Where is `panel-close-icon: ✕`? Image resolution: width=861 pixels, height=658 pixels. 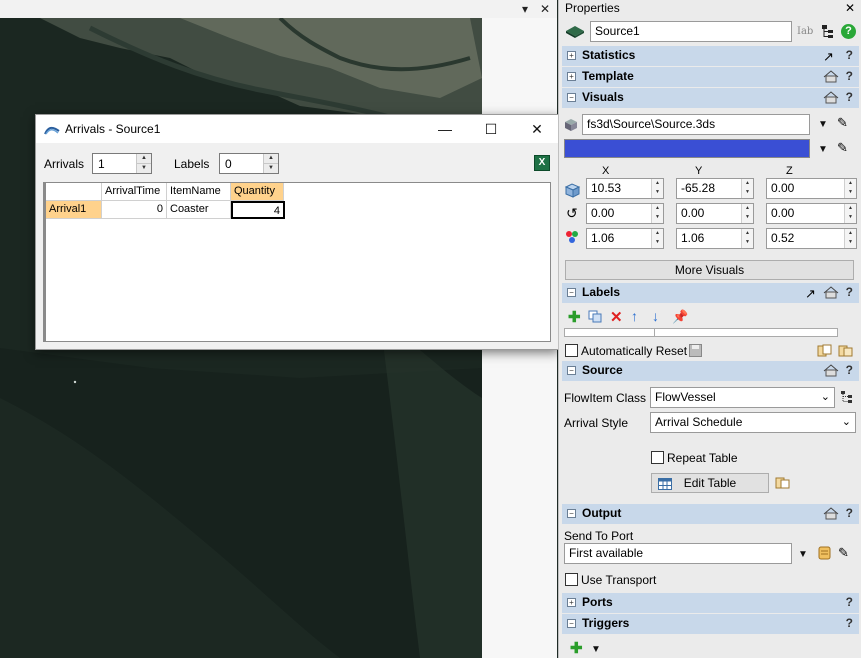 panel-close-icon: ✕ is located at coordinates (850, 8).